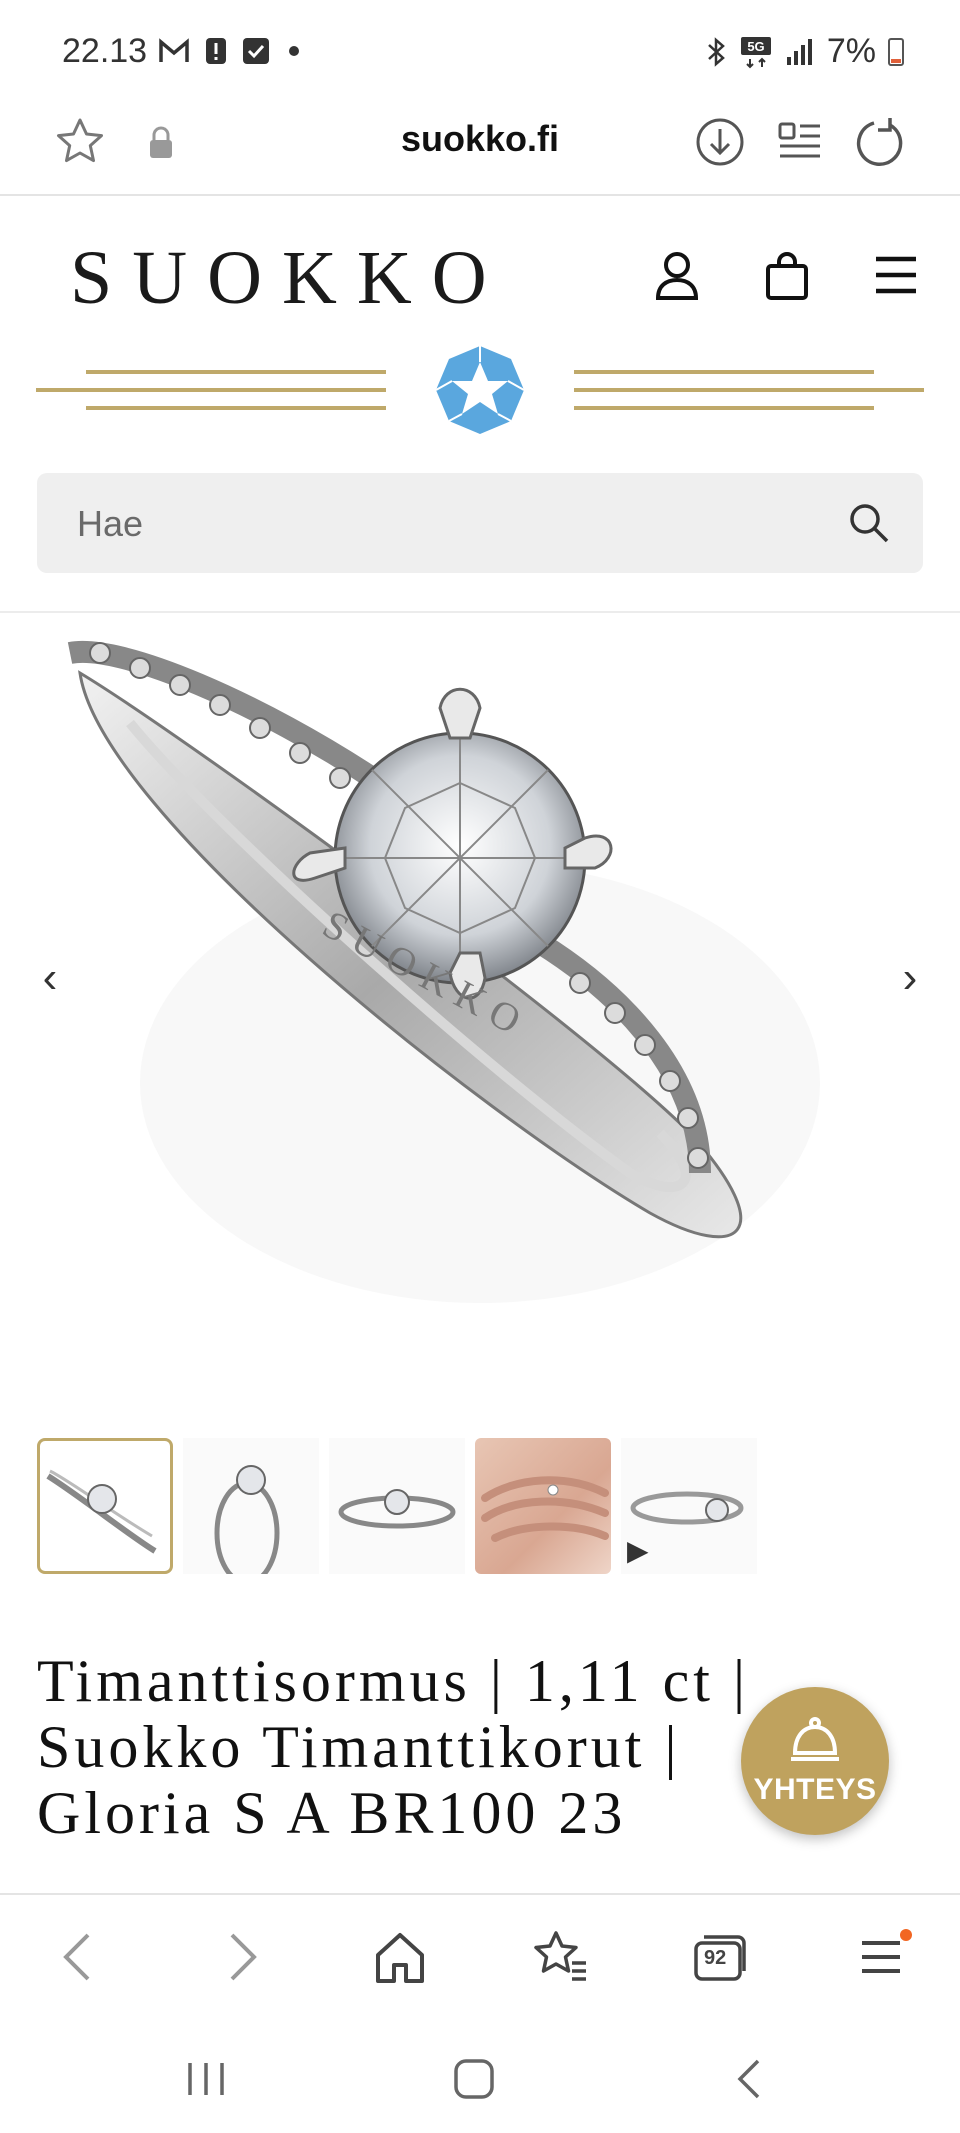  I want to click on diamond-emblem-icon, so click(480, 390).